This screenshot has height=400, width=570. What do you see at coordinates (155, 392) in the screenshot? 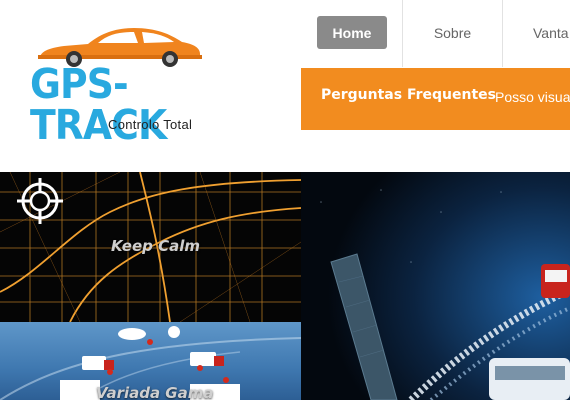
I see `tile-label-variada-gama: Variada Gama` at bounding box center [155, 392].